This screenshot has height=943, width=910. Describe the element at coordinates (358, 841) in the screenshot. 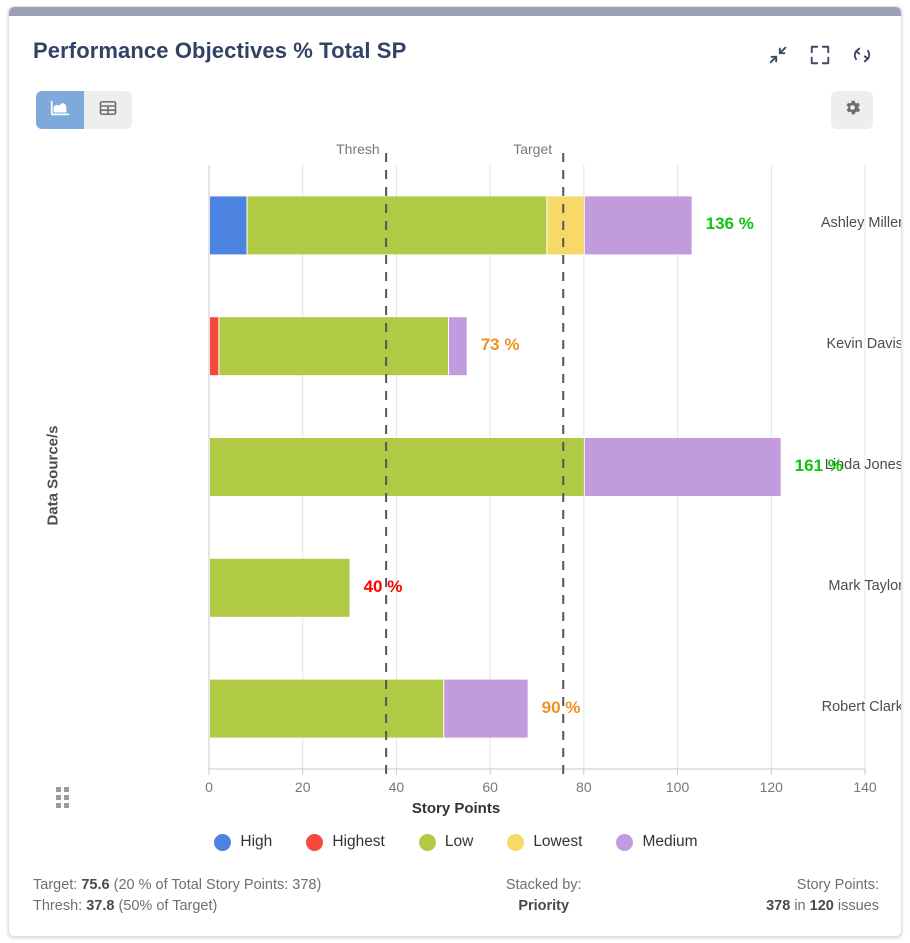

I see `legend-label: Highest` at that location.